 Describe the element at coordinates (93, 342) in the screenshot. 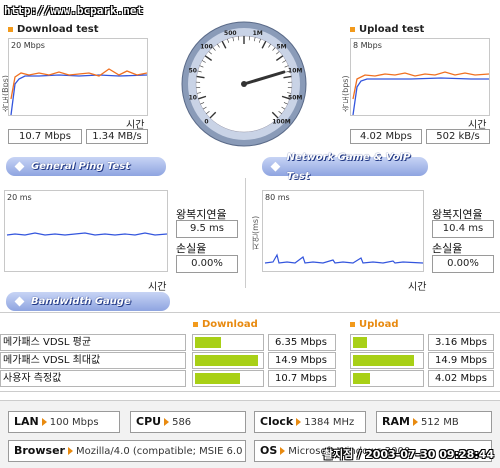

I see `bandwidth-row-label: 메가패스 VDSL 평균` at that location.